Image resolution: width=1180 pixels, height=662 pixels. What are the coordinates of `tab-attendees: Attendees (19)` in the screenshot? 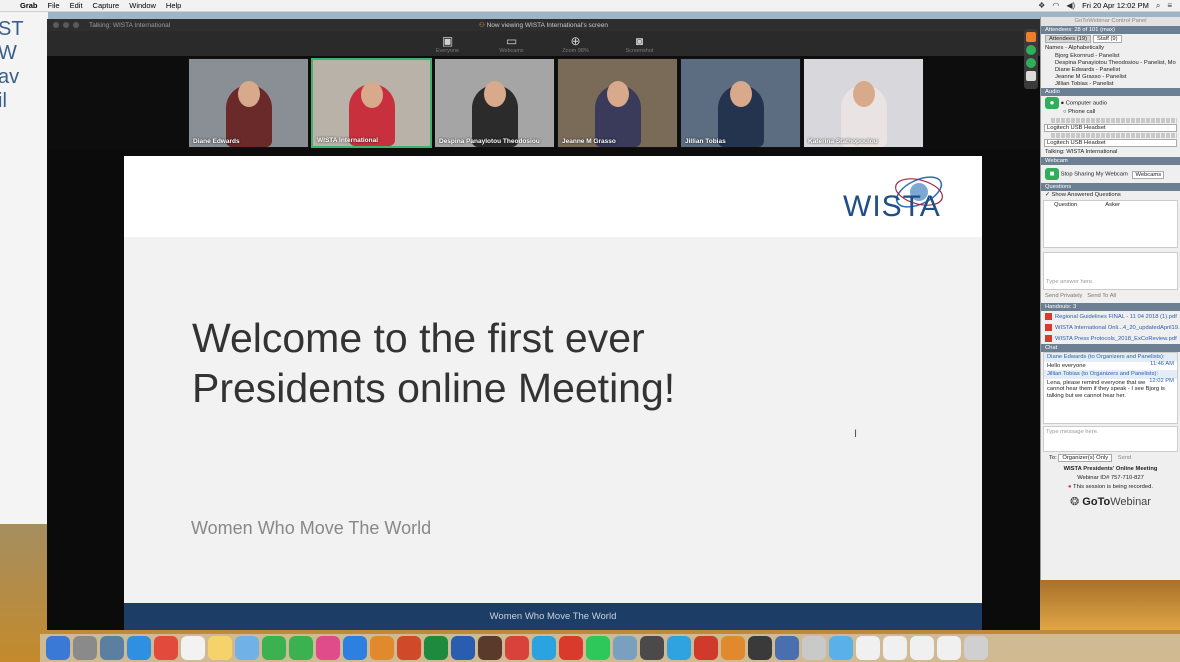 It's located at (1068, 39).